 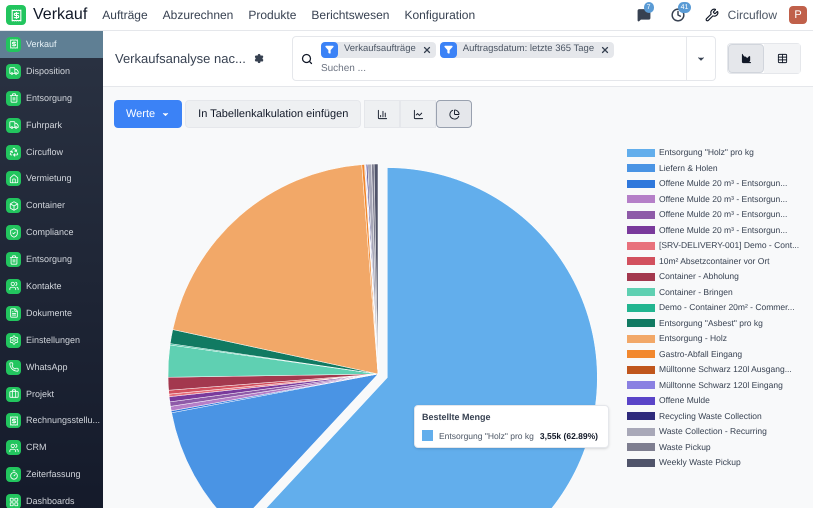 I want to click on sidebar-label: Dokumente, so click(x=49, y=313).